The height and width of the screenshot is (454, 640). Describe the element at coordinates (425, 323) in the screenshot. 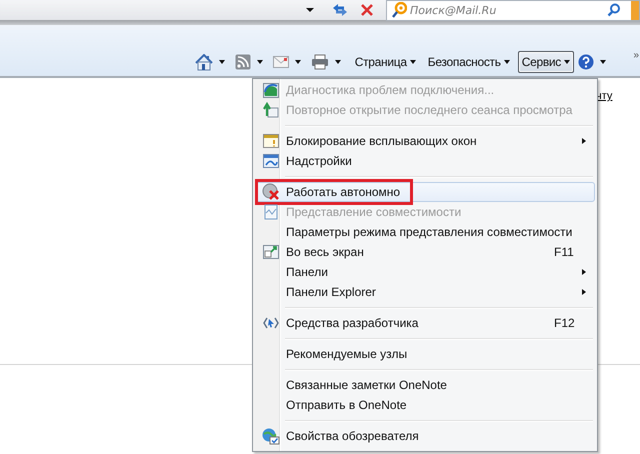

I see `menu-item: Средства разработчика F12` at that location.